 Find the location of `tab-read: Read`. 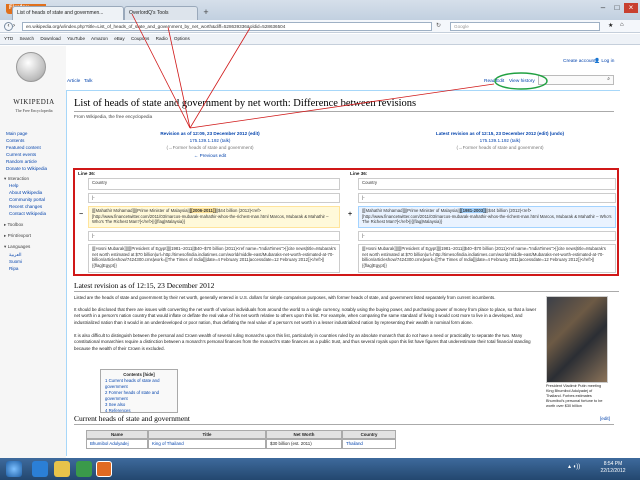

tab-read: Read is located at coordinates (489, 81).